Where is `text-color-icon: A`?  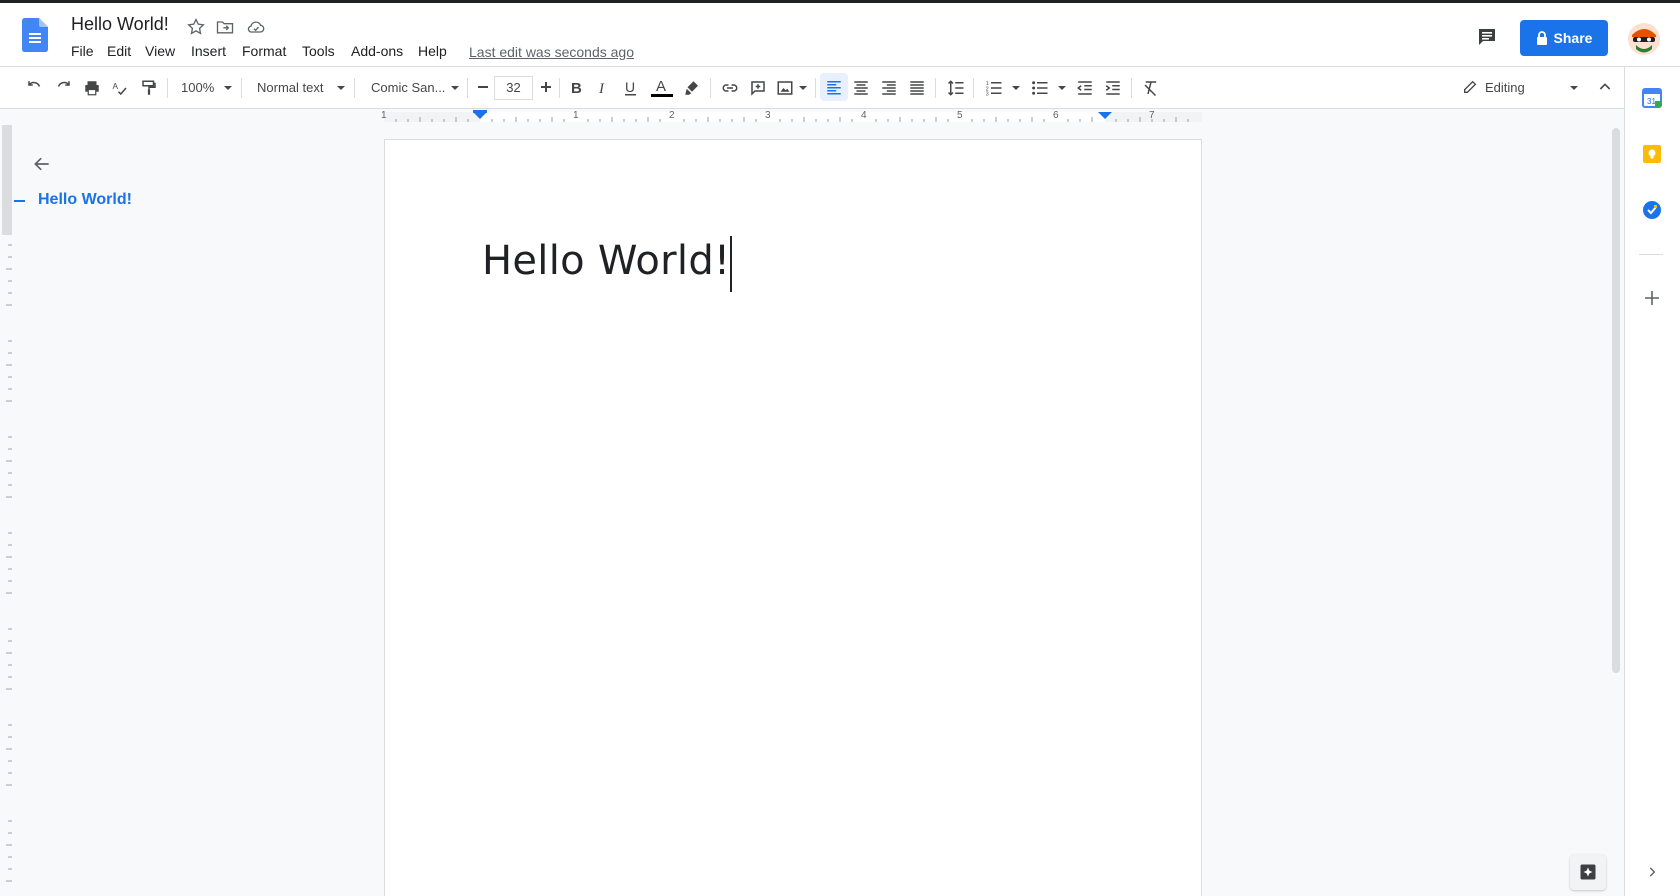 text-color-icon: A is located at coordinates (662, 87).